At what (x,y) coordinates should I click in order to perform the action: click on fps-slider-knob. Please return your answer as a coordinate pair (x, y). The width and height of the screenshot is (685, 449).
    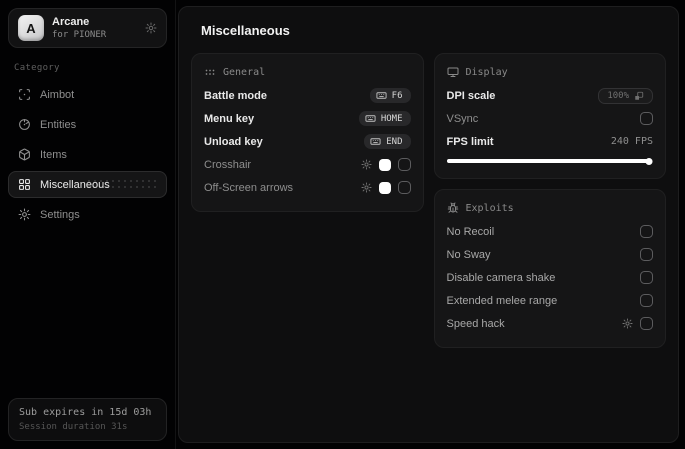
    Looking at the image, I should click on (649, 161).